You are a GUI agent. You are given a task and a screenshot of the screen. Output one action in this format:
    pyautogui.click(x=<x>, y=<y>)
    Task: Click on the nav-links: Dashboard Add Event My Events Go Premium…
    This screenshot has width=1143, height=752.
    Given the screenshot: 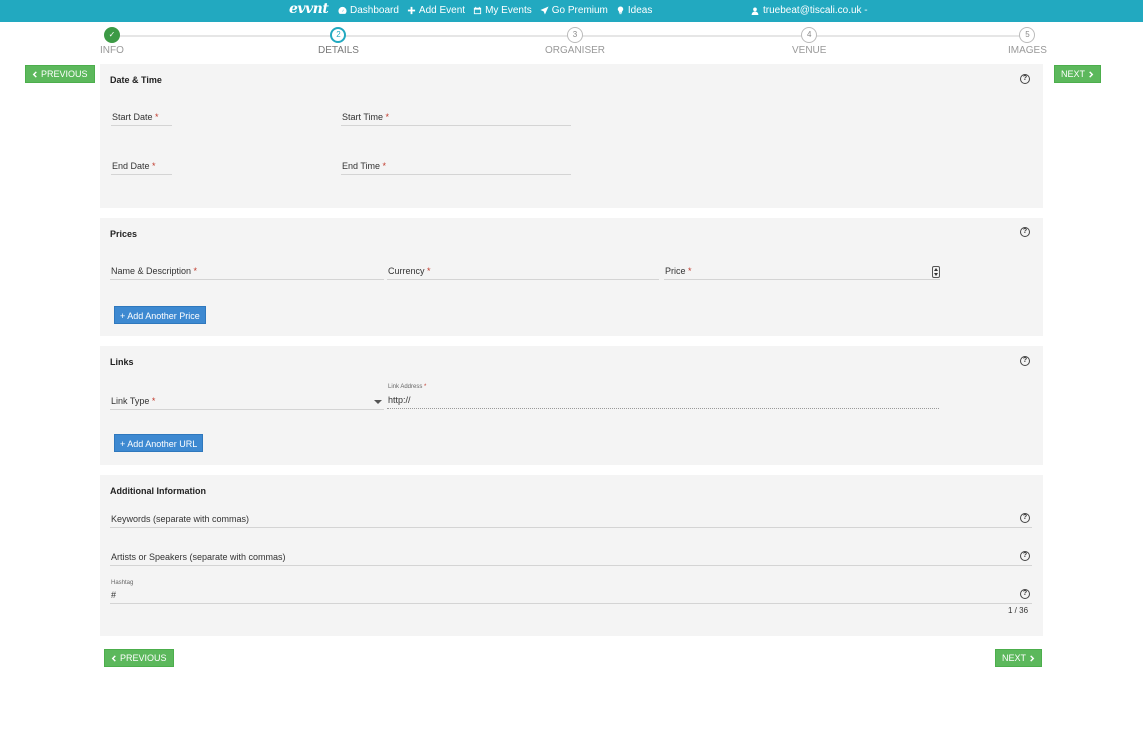 What is the action you would take?
    pyautogui.click(x=495, y=10)
    